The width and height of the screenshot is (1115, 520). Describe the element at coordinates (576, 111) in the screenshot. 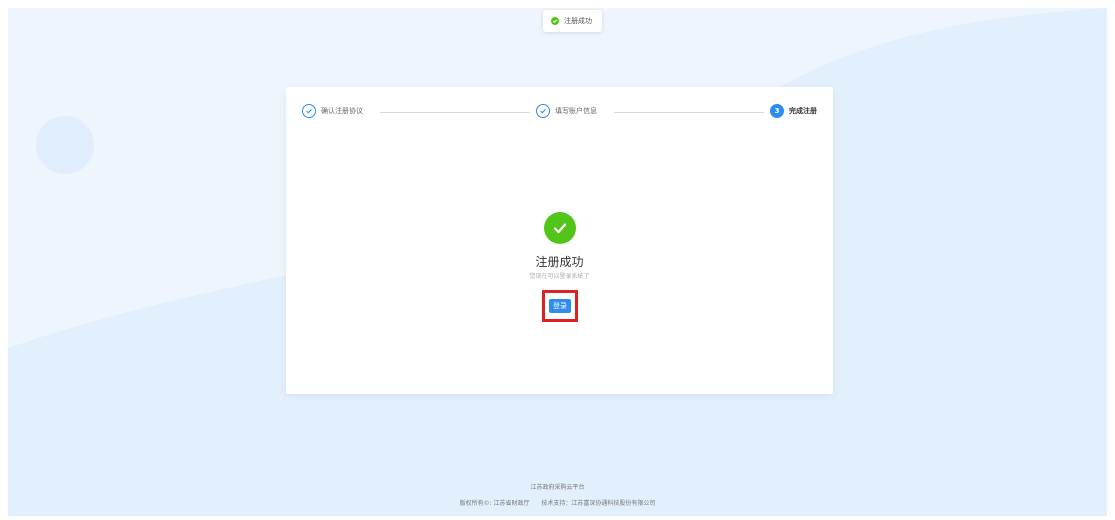

I see `step-label: 填写账户信息` at that location.